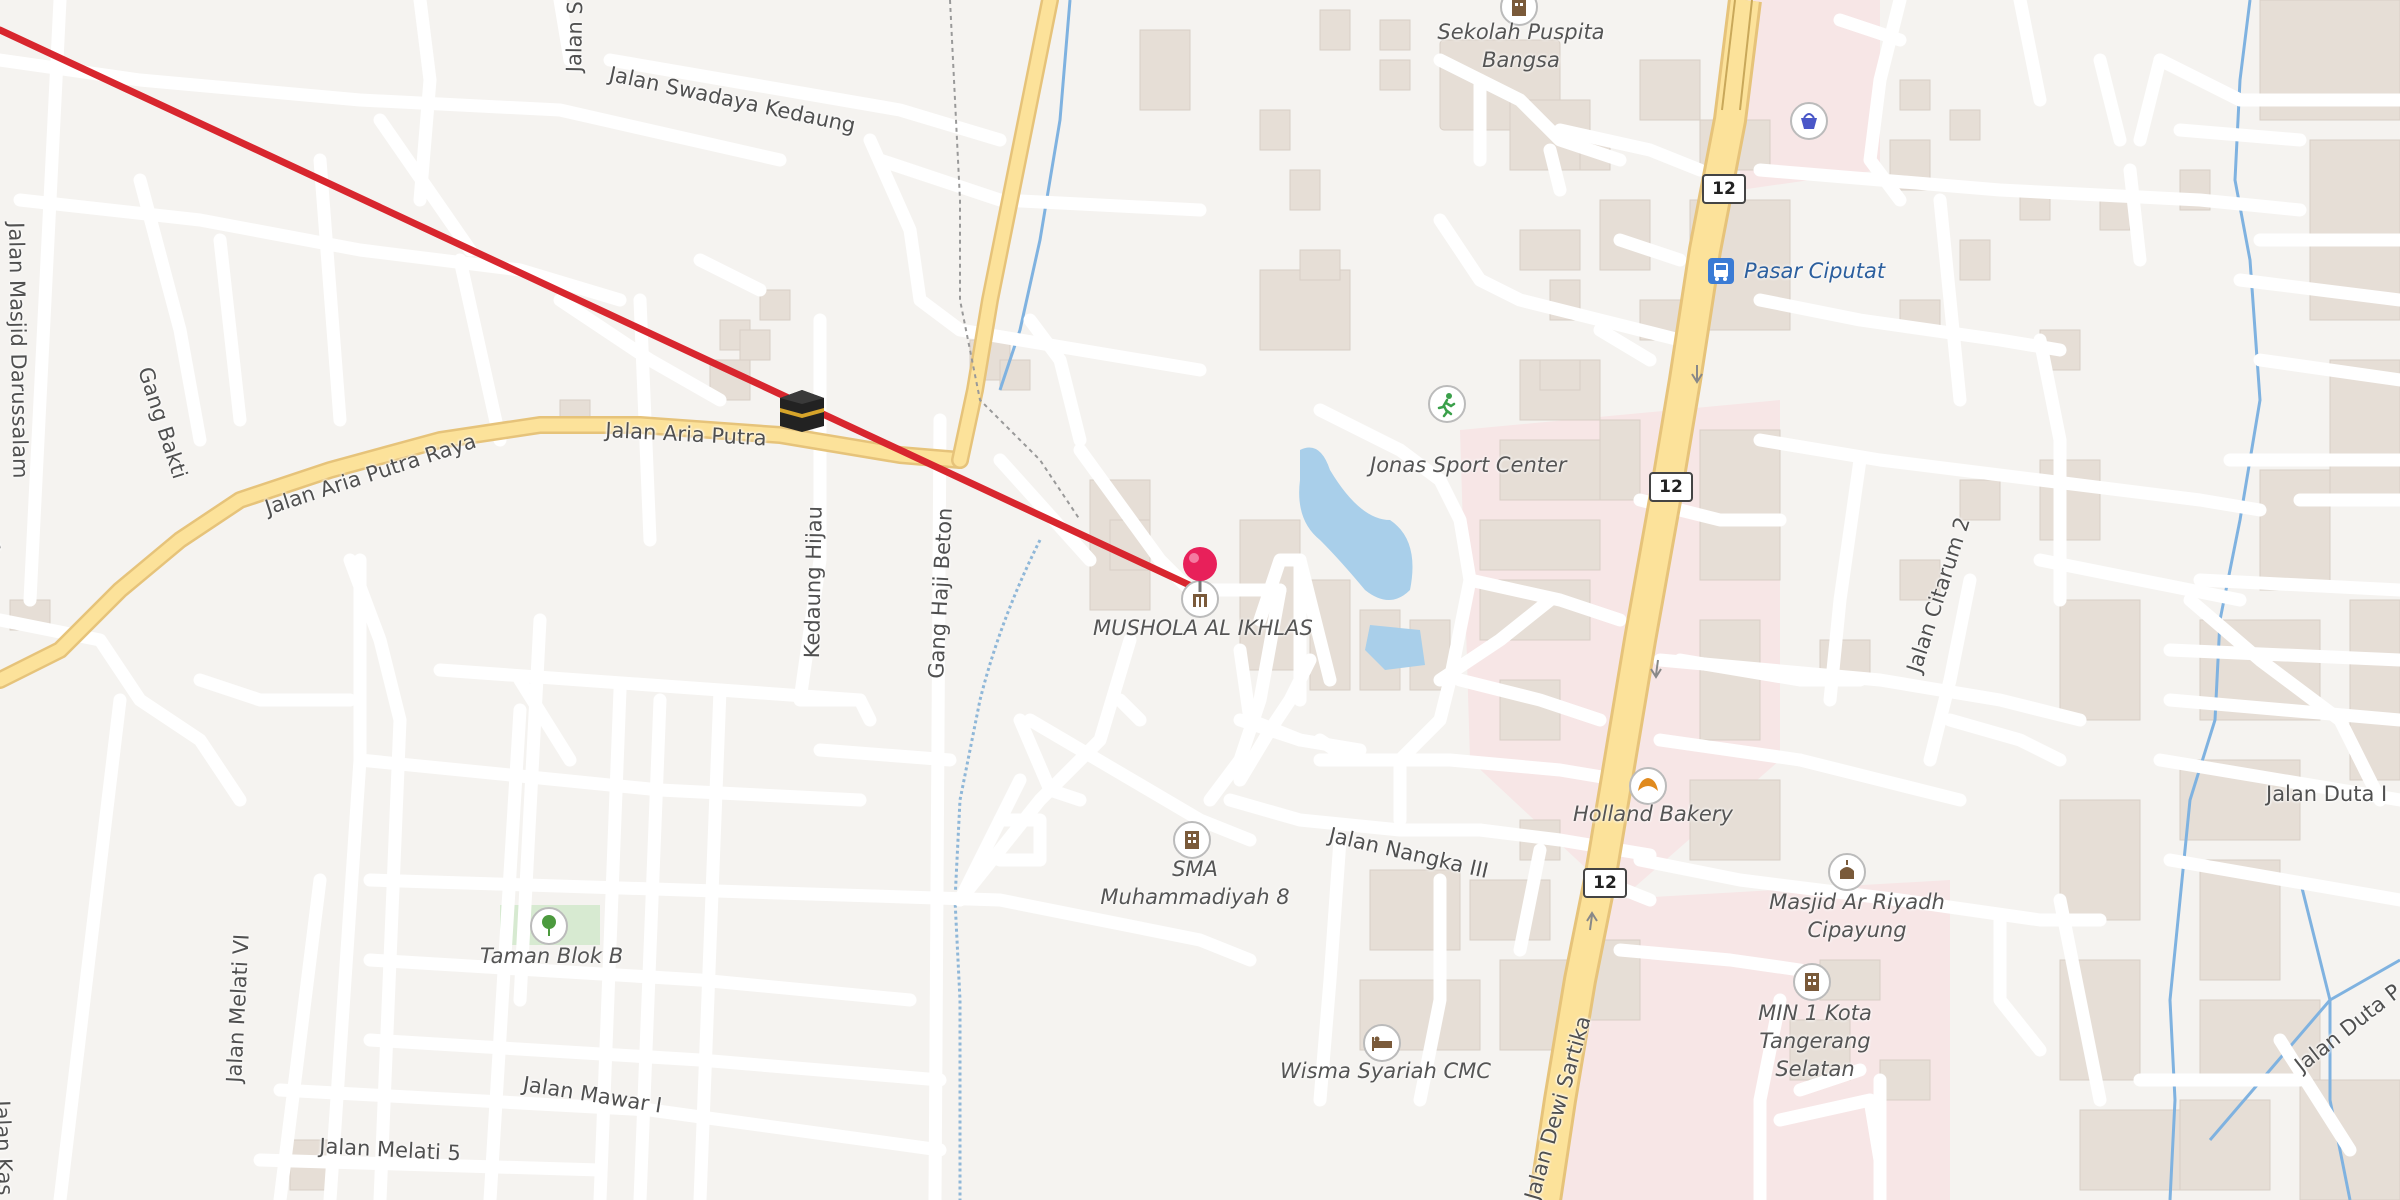 The image size is (2400, 1200). I want to click on poi-label-pasar: Pasar Ciputat, so click(1815, 271).